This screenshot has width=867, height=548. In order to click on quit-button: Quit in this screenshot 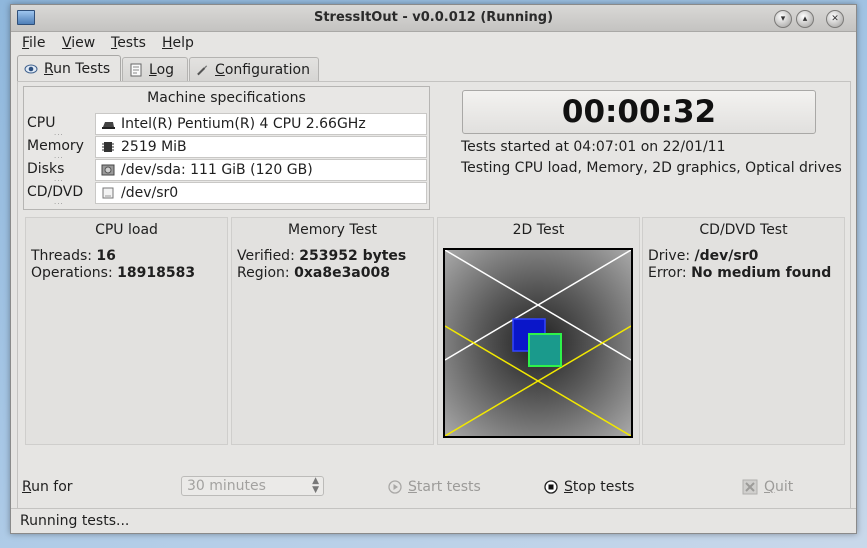, I will do `click(767, 487)`.